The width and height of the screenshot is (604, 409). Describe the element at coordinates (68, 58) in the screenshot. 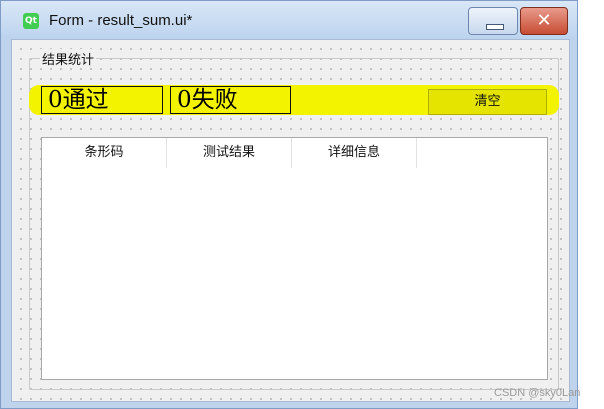

I see `groupbox-title: 结果统计` at that location.